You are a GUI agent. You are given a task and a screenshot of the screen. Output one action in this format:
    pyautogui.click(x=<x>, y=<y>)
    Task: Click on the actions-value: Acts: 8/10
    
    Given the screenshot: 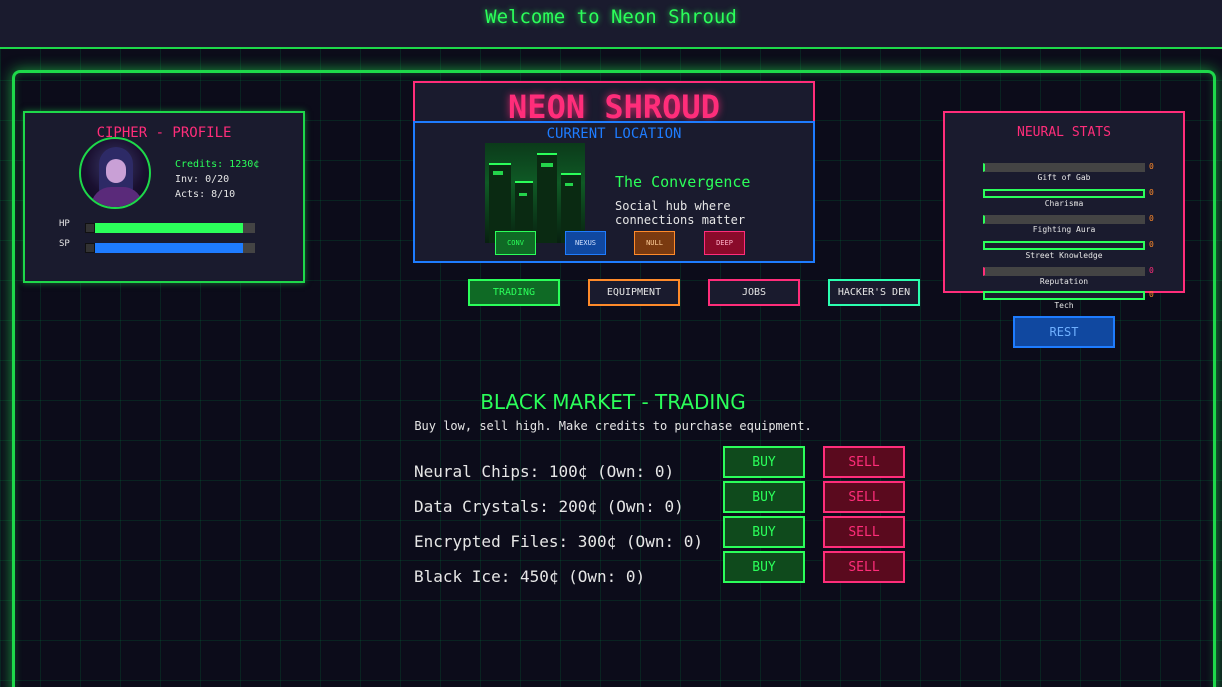 What is the action you would take?
    pyautogui.click(x=205, y=194)
    